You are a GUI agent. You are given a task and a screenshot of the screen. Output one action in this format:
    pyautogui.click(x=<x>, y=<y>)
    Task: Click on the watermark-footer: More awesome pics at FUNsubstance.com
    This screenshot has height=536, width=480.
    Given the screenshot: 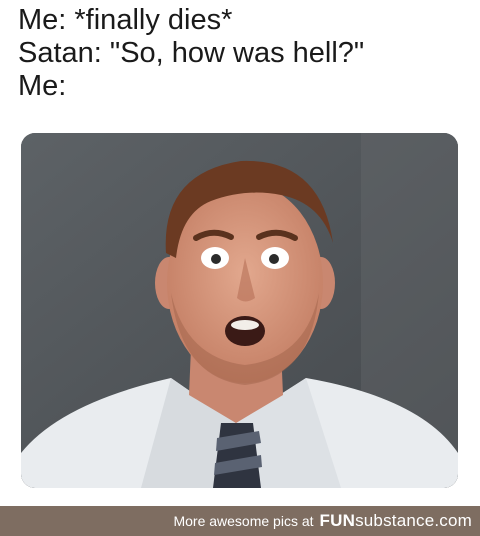 What is the action you would take?
    pyautogui.click(x=240, y=521)
    